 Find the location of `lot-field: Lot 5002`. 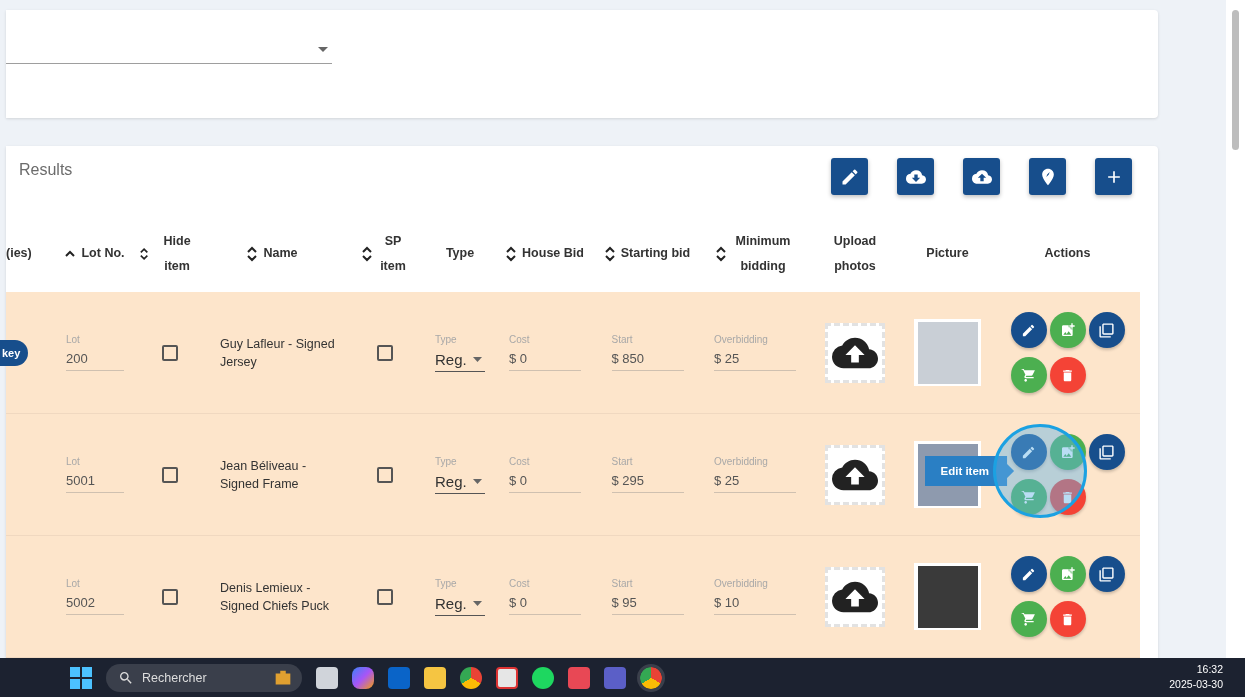

lot-field: Lot 5002 is located at coordinates (95, 596).